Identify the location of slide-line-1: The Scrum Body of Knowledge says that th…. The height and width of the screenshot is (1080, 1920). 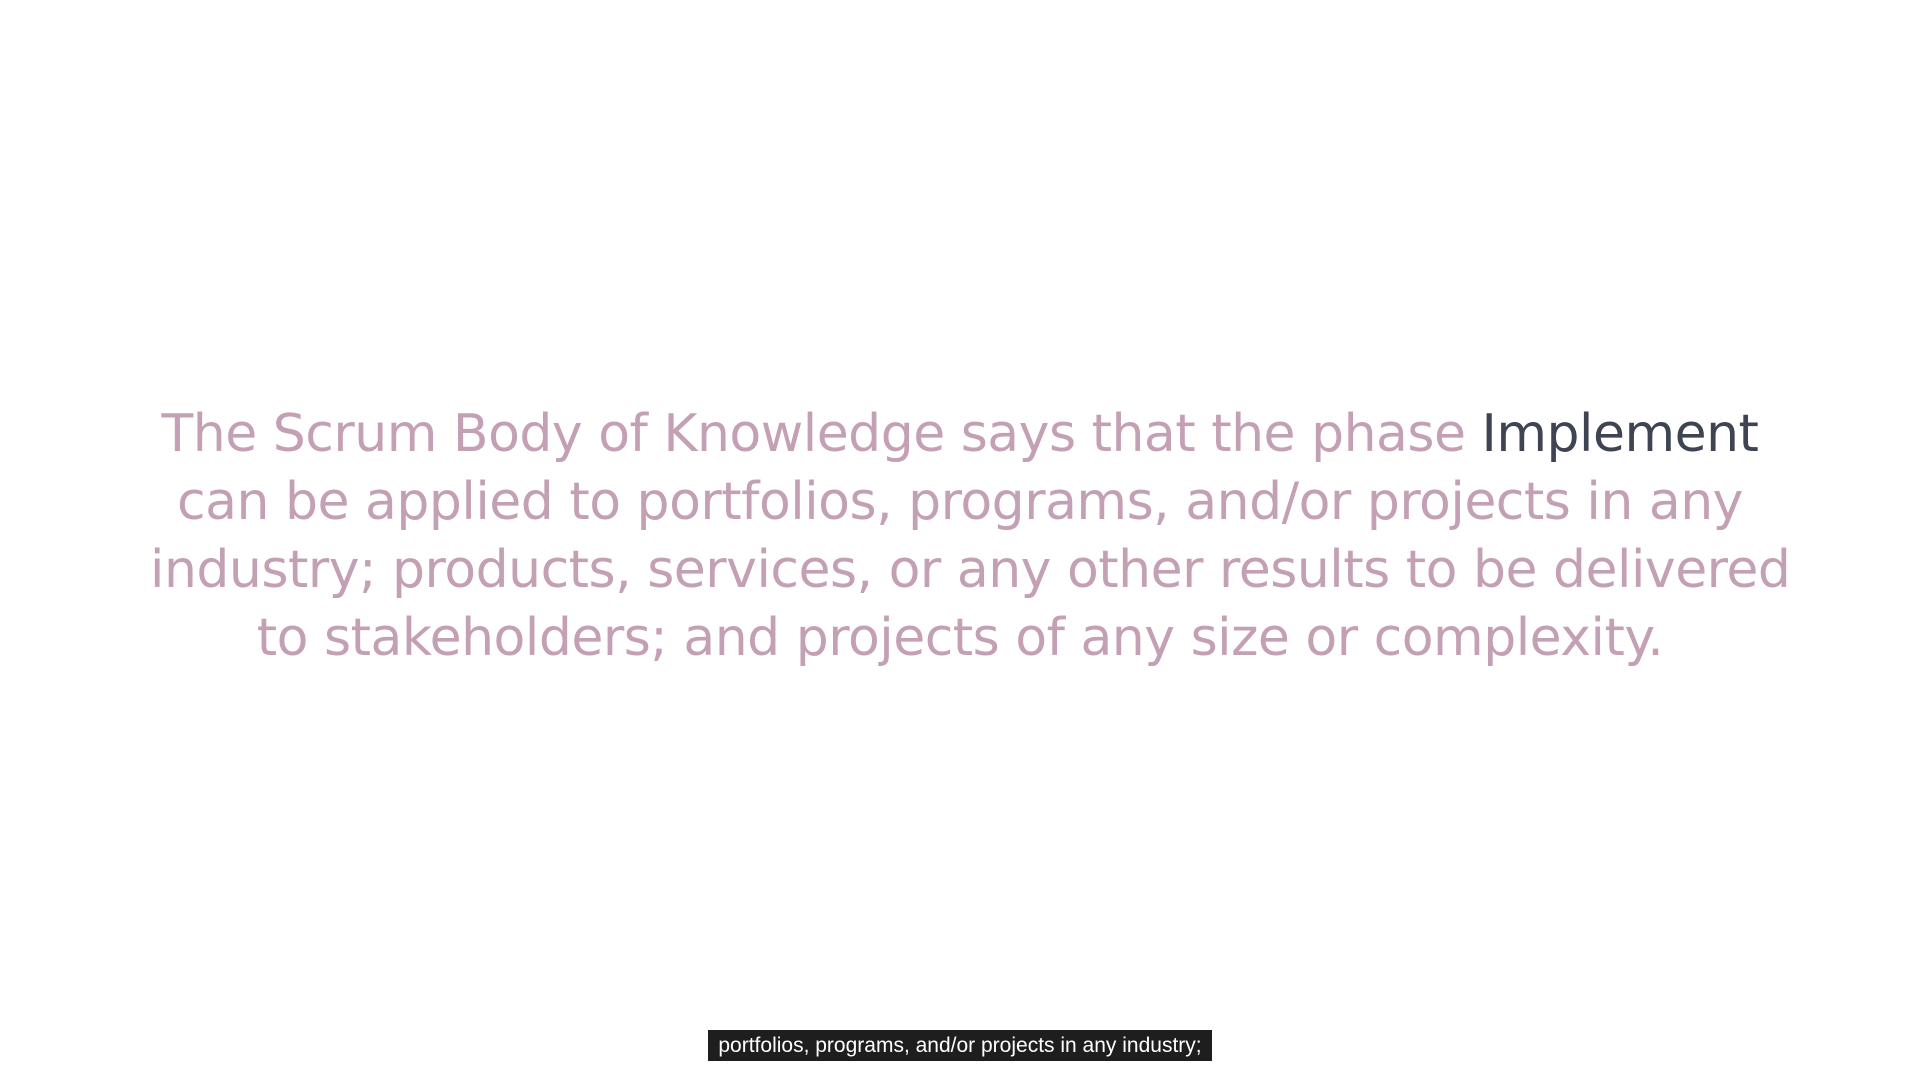
(960, 434).